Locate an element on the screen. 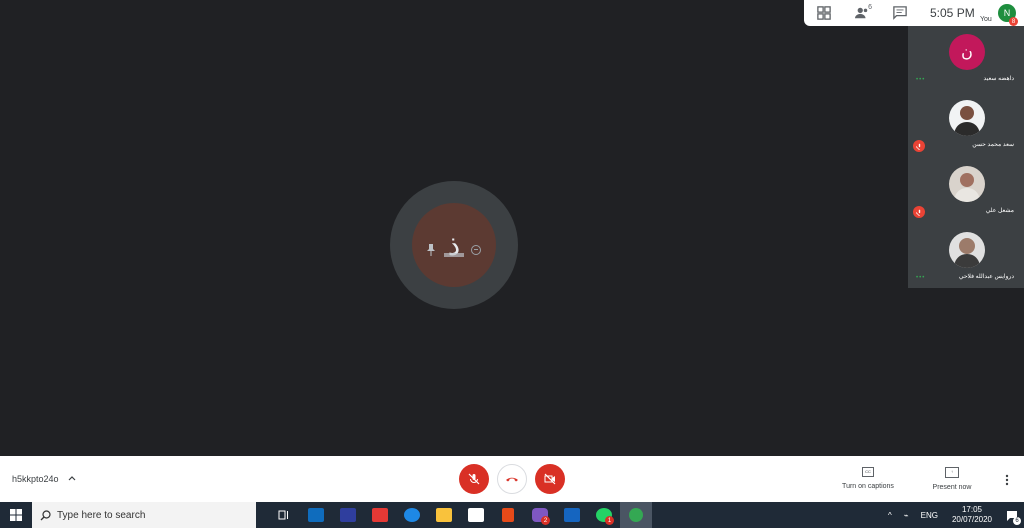  clock-date: 20/07/2020 is located at coordinates (971, 519).